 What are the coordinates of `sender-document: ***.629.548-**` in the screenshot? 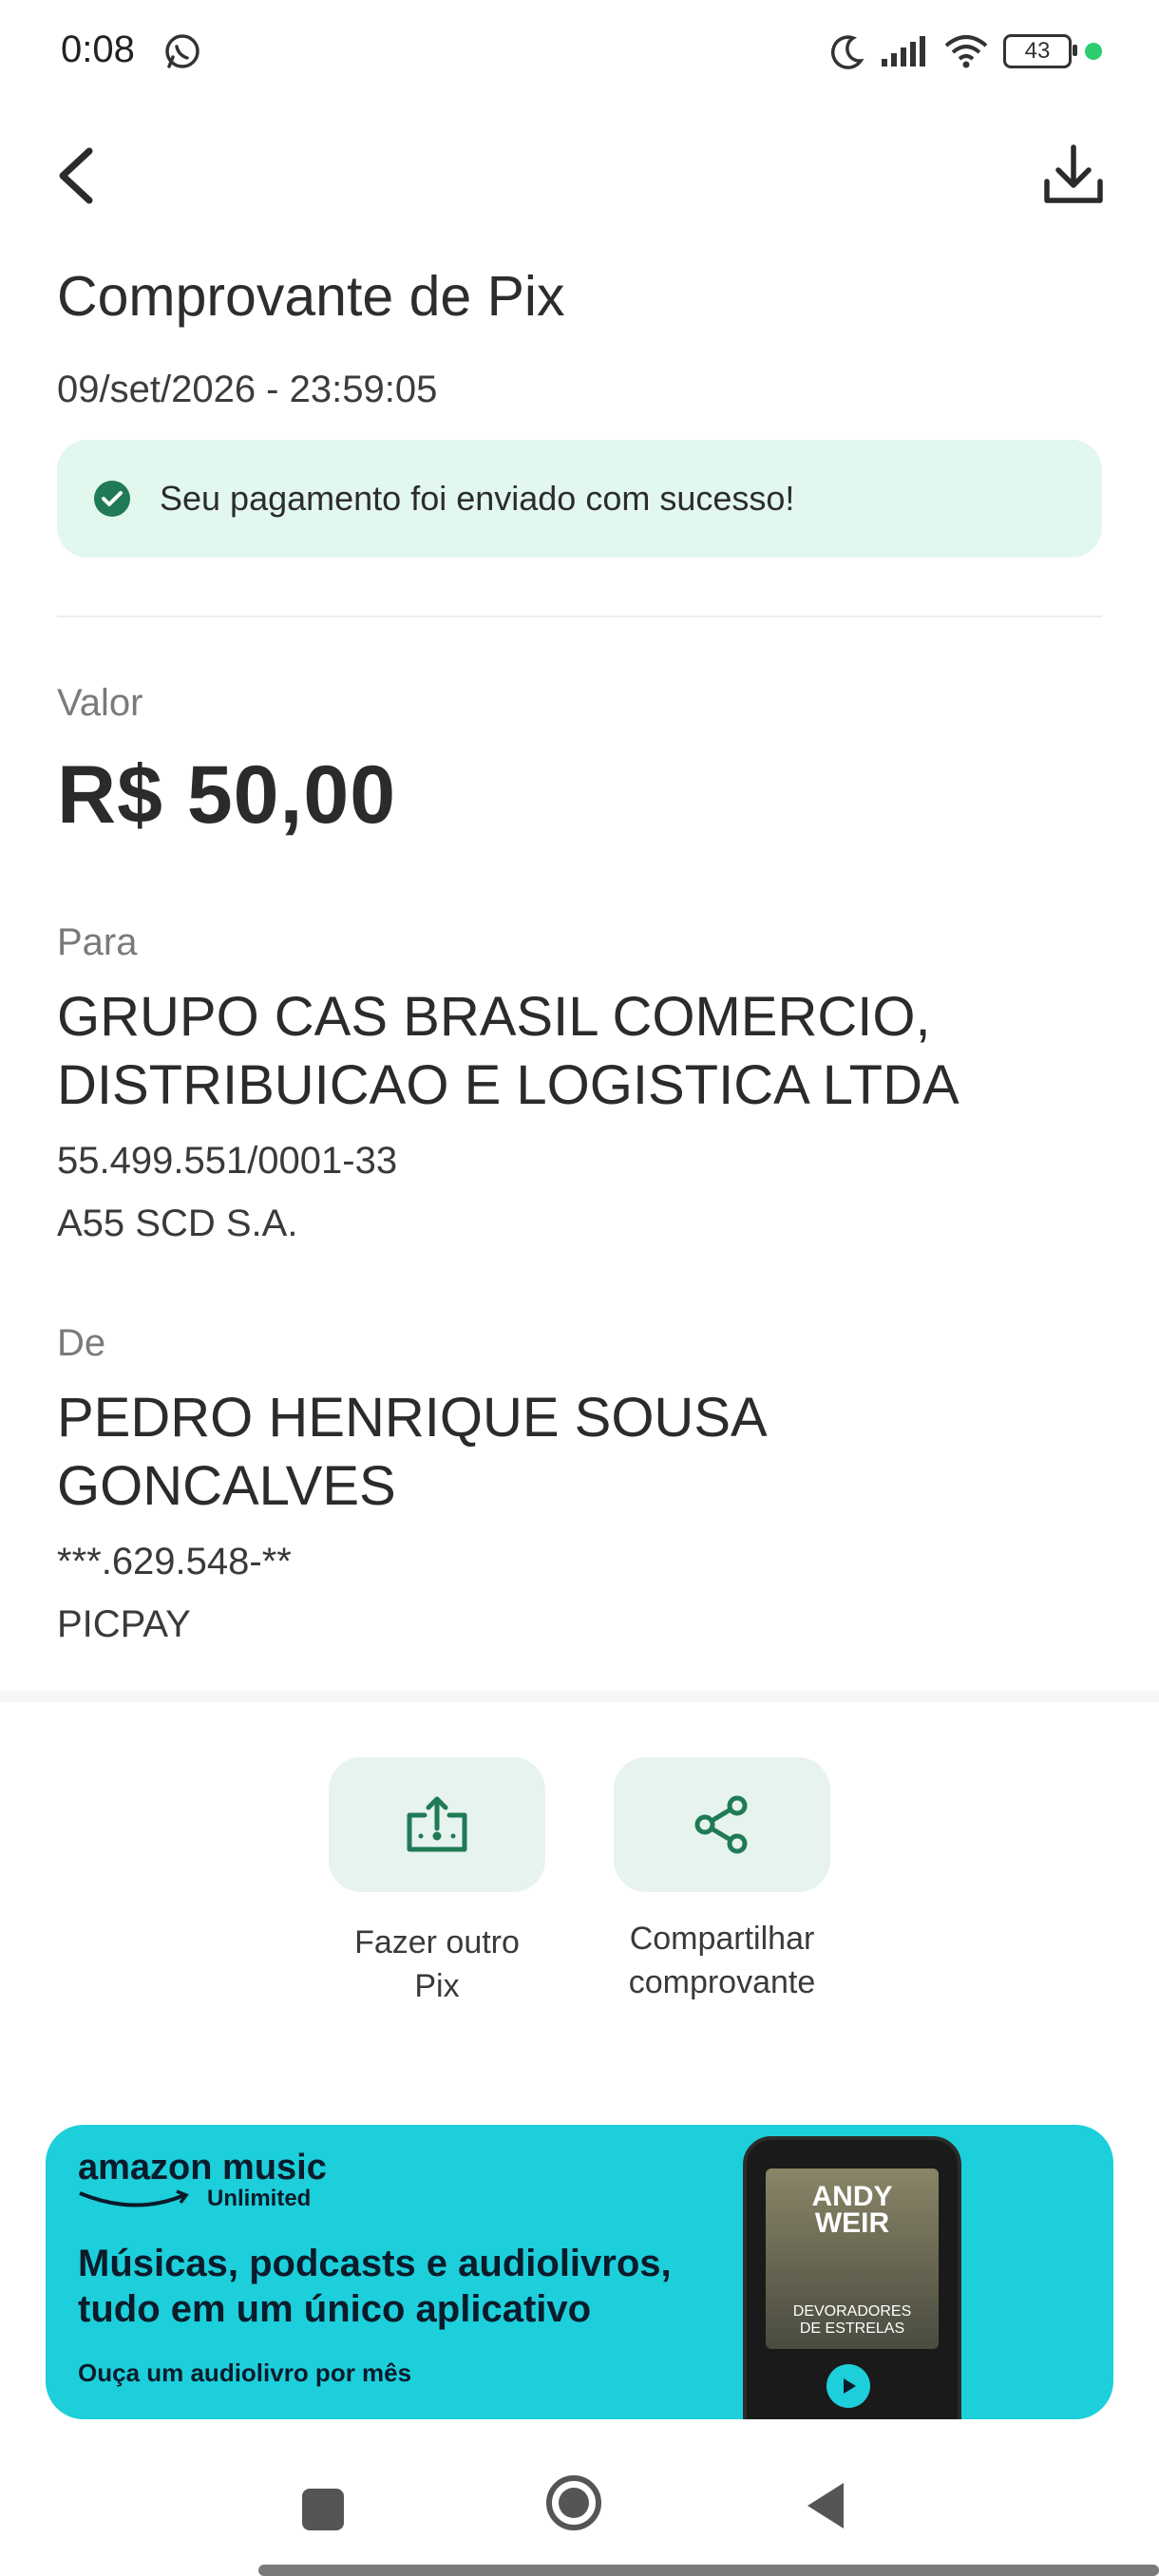 It's located at (174, 1561).